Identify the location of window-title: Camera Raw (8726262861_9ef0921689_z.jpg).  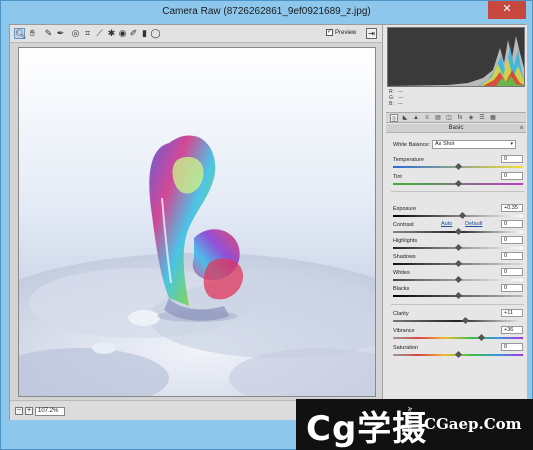
(266, 11).